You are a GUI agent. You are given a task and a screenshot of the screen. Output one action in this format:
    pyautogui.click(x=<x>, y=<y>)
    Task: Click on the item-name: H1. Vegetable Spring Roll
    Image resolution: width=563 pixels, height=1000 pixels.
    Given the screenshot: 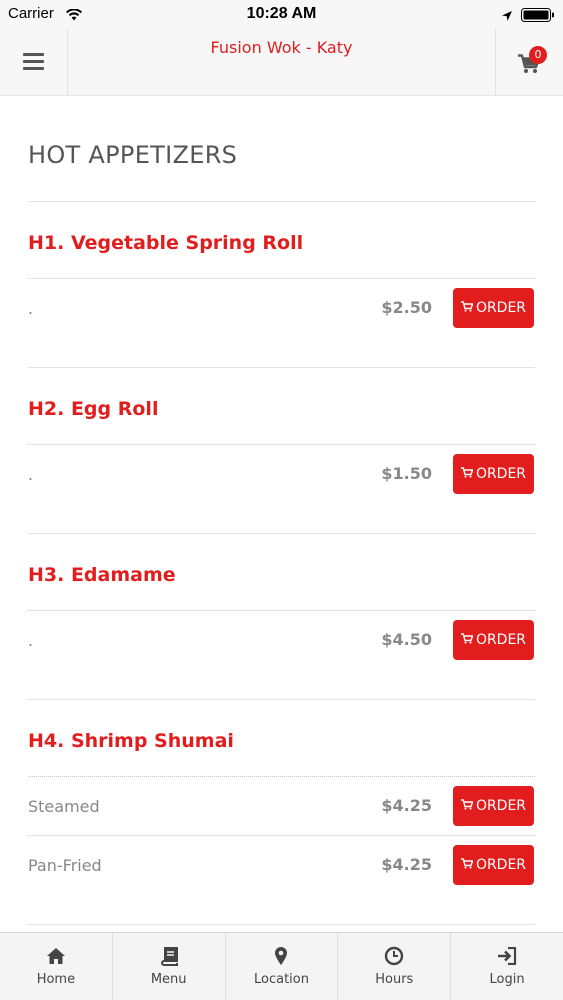 What is the action you would take?
    pyautogui.click(x=166, y=243)
    